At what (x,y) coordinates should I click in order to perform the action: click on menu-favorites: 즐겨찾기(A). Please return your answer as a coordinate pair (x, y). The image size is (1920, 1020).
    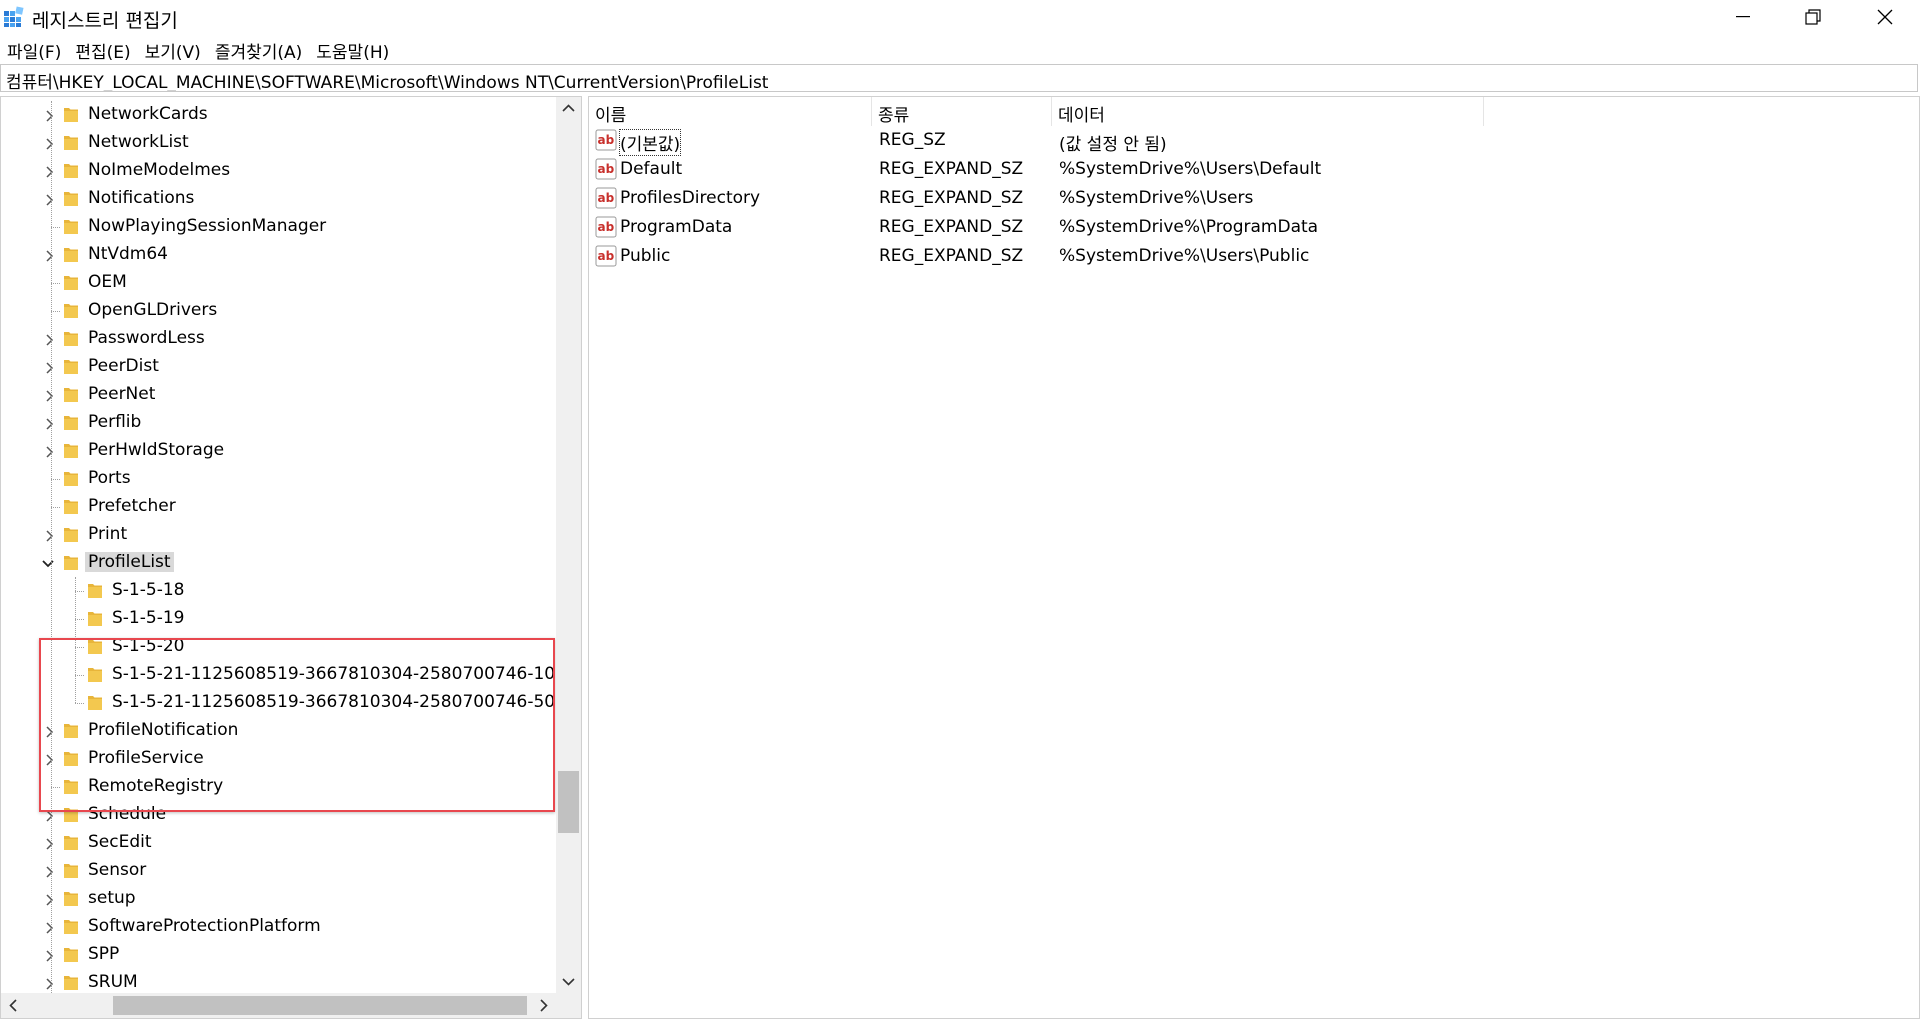
    Looking at the image, I should click on (258, 49).